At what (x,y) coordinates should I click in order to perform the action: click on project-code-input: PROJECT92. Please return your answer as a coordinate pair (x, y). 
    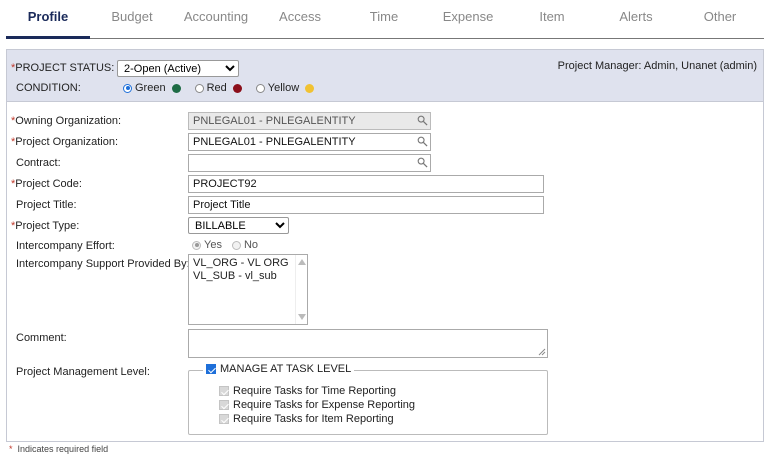
    Looking at the image, I should click on (366, 184).